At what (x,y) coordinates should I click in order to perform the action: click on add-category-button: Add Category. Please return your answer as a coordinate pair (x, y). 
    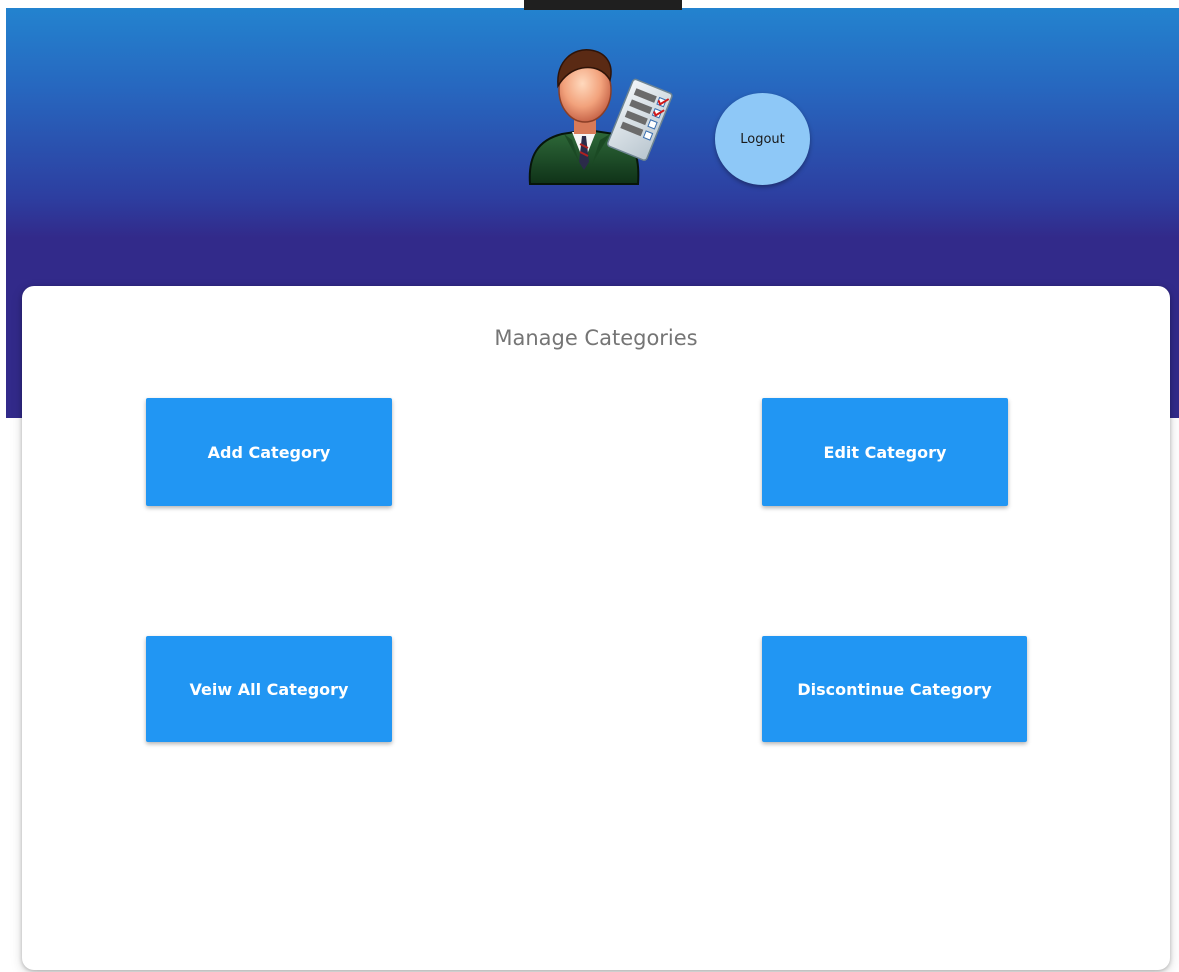
    Looking at the image, I should click on (269, 452).